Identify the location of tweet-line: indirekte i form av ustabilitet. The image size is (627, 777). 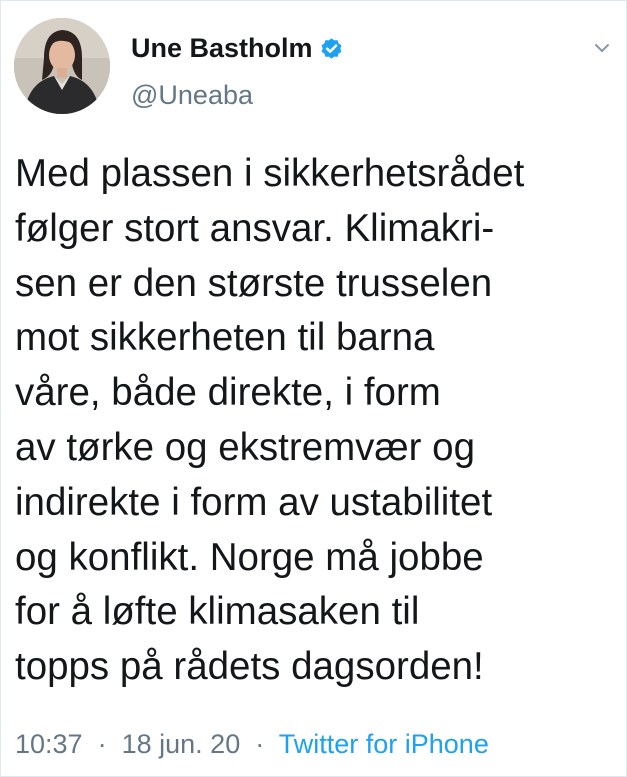
(254, 502).